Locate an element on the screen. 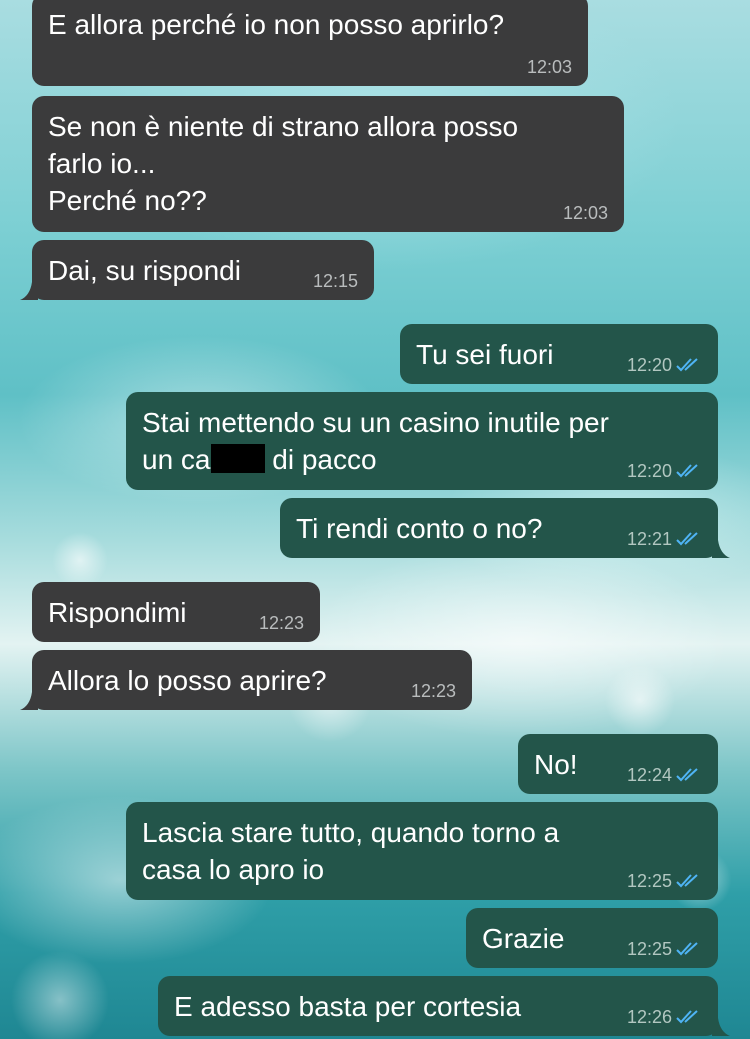  message-time: 12:15 is located at coordinates (335, 281).